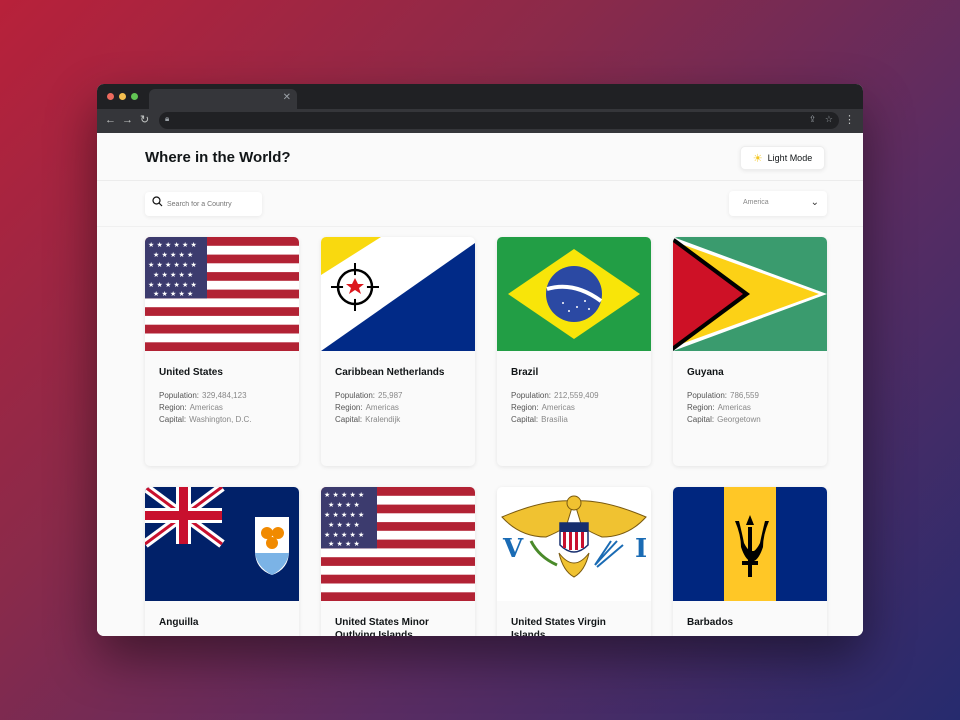 The width and height of the screenshot is (960, 720). What do you see at coordinates (382, 626) in the screenshot?
I see `country-name: United States Minor Outlying Islands` at bounding box center [382, 626].